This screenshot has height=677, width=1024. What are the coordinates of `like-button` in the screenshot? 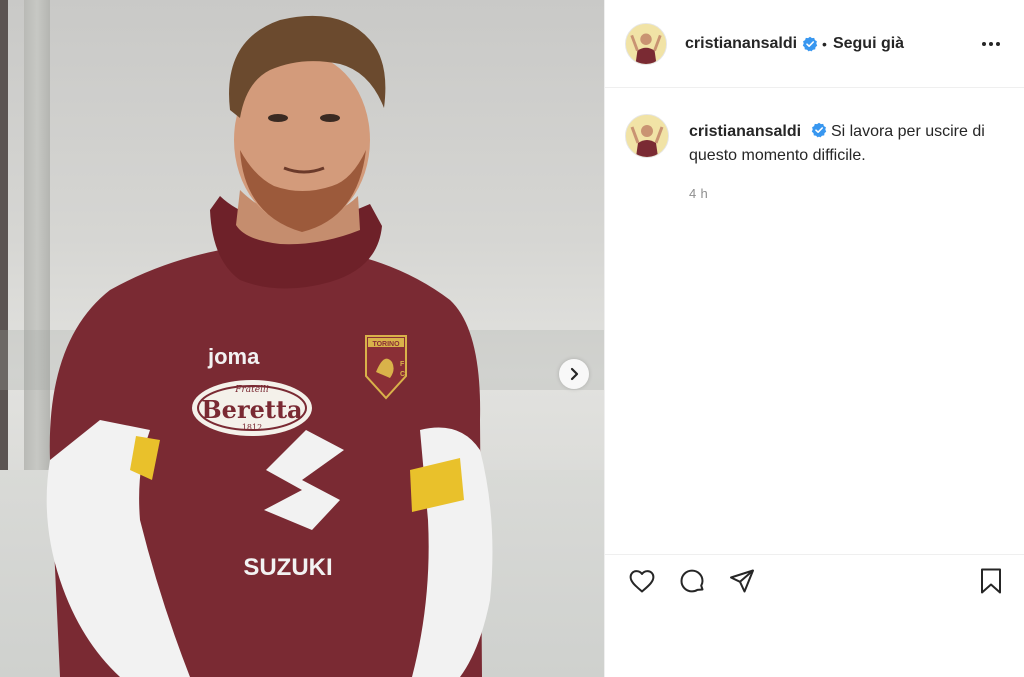 It's located at (642, 581).